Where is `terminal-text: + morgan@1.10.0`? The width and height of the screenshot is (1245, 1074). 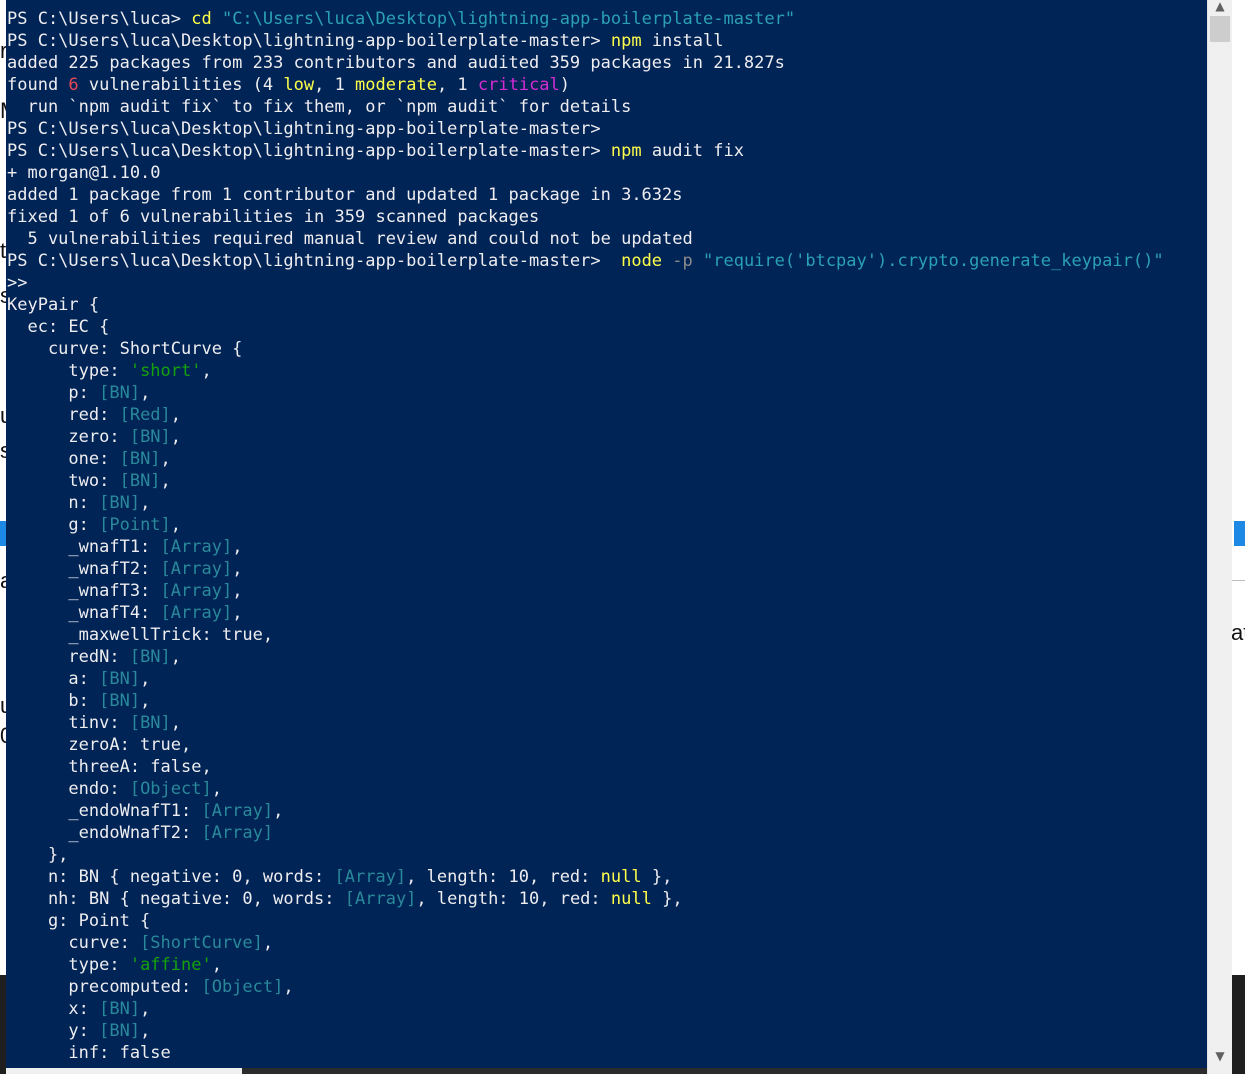
terminal-text: + morgan@1.10.0 is located at coordinates (84, 173).